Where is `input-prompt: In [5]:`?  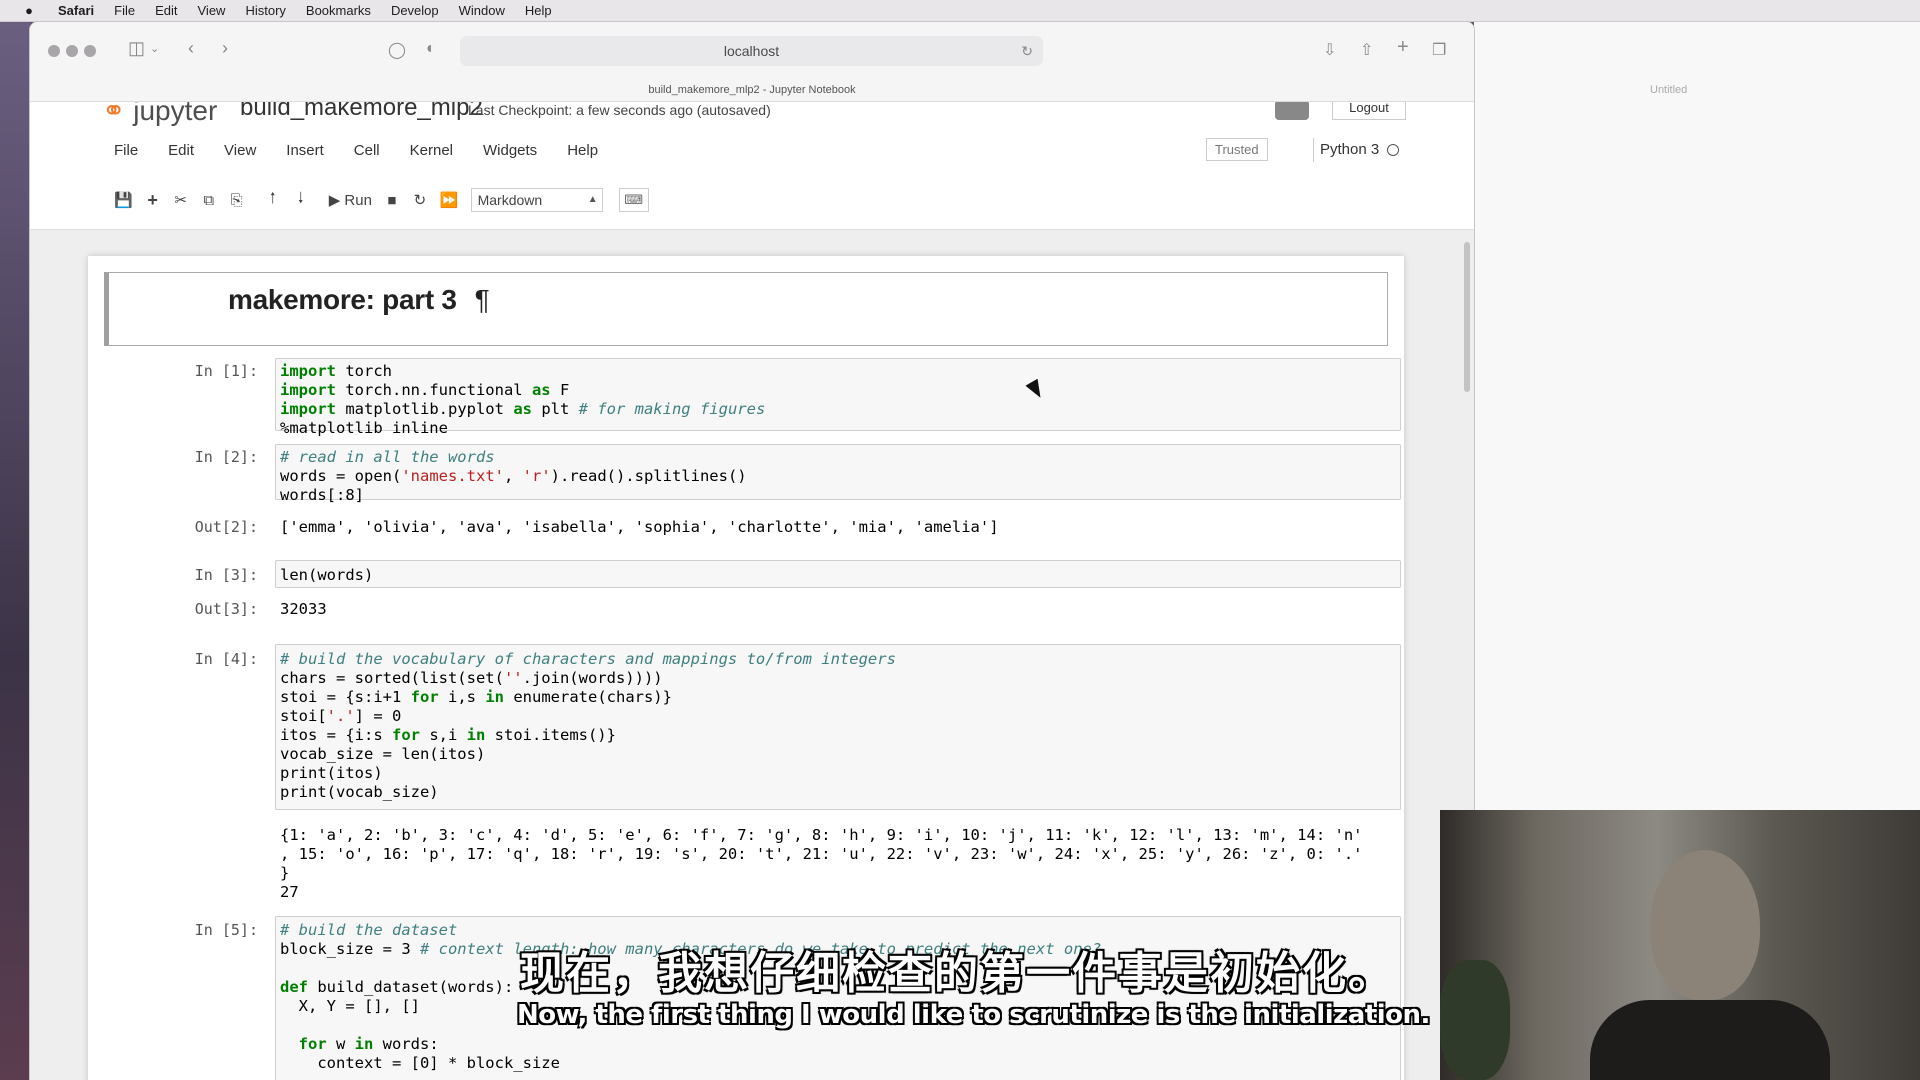
input-prompt: In [5]: is located at coordinates (226, 930).